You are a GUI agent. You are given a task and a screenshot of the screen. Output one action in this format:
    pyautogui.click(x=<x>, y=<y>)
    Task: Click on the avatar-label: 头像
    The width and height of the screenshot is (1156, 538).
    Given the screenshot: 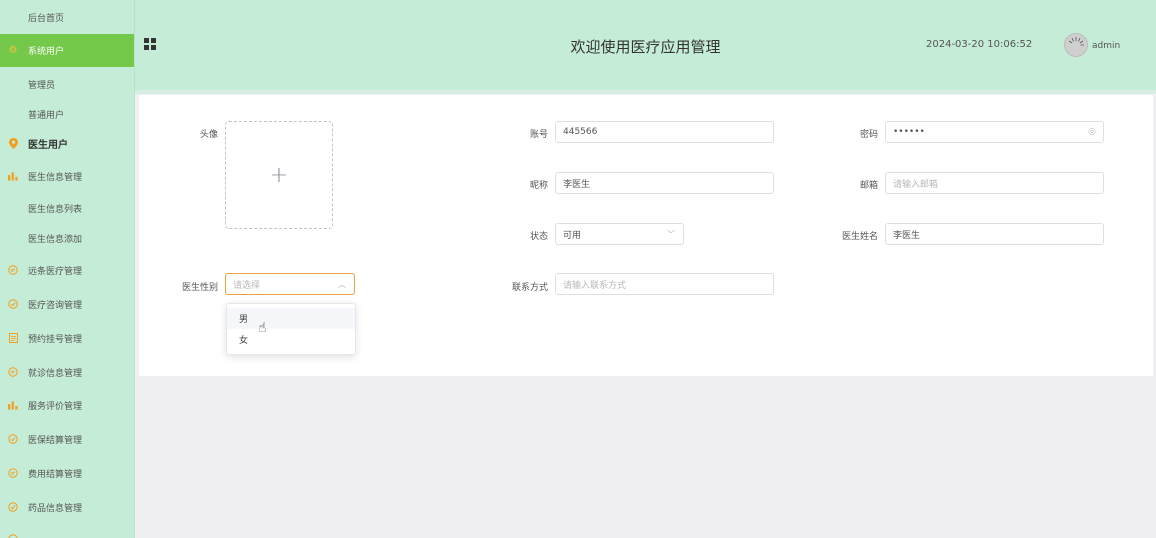 What is the action you would take?
    pyautogui.click(x=208, y=135)
    